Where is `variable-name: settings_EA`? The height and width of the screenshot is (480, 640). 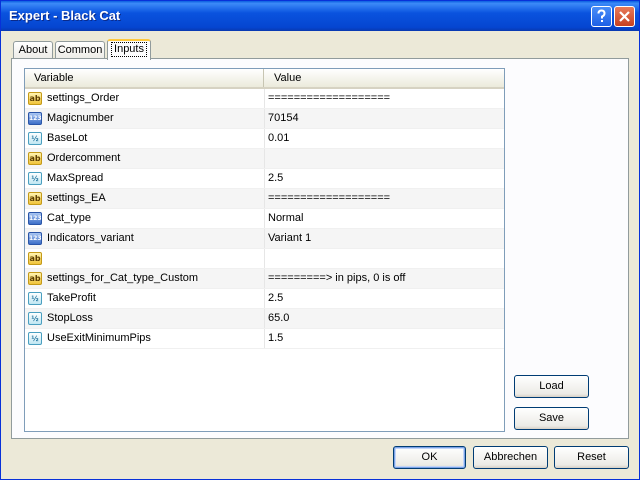 variable-name: settings_EA is located at coordinates (76, 198).